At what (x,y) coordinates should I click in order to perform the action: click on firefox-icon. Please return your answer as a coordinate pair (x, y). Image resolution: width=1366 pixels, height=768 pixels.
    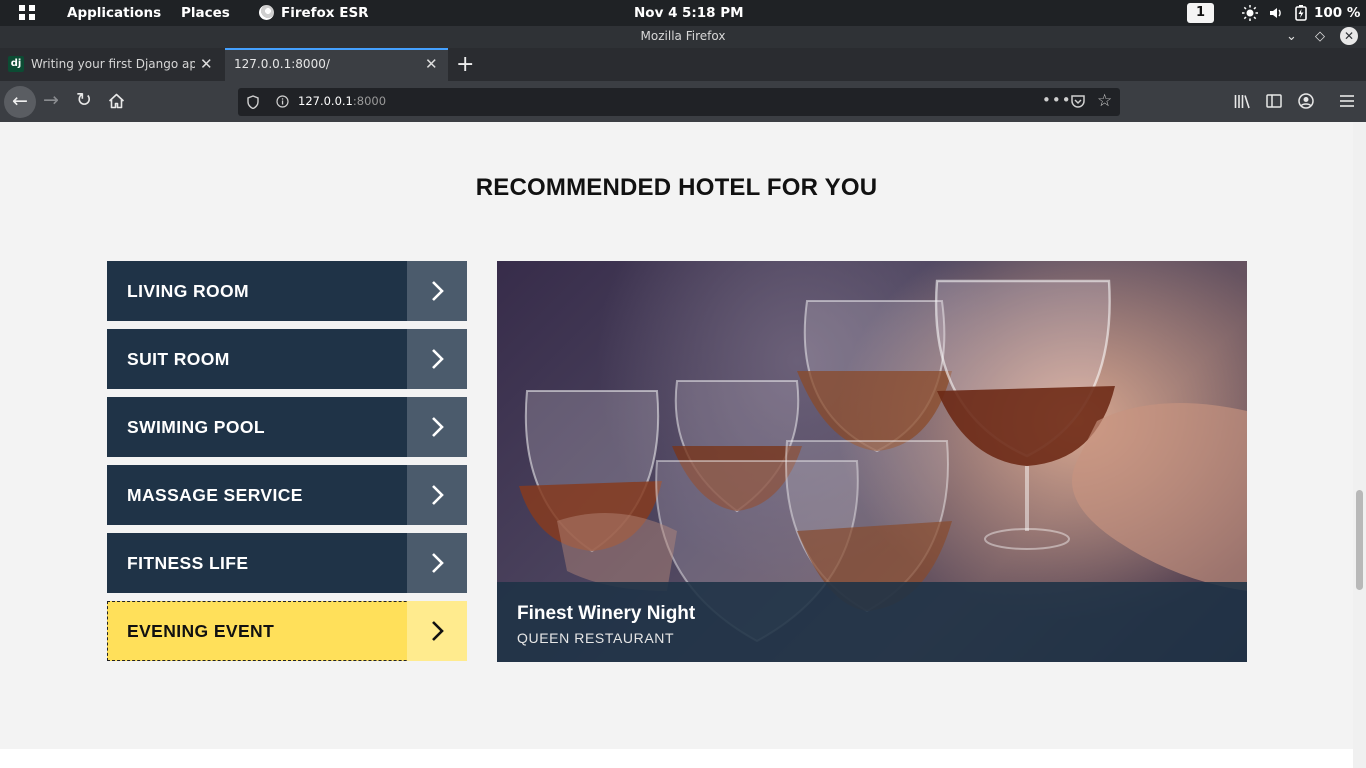
    Looking at the image, I should click on (266, 12).